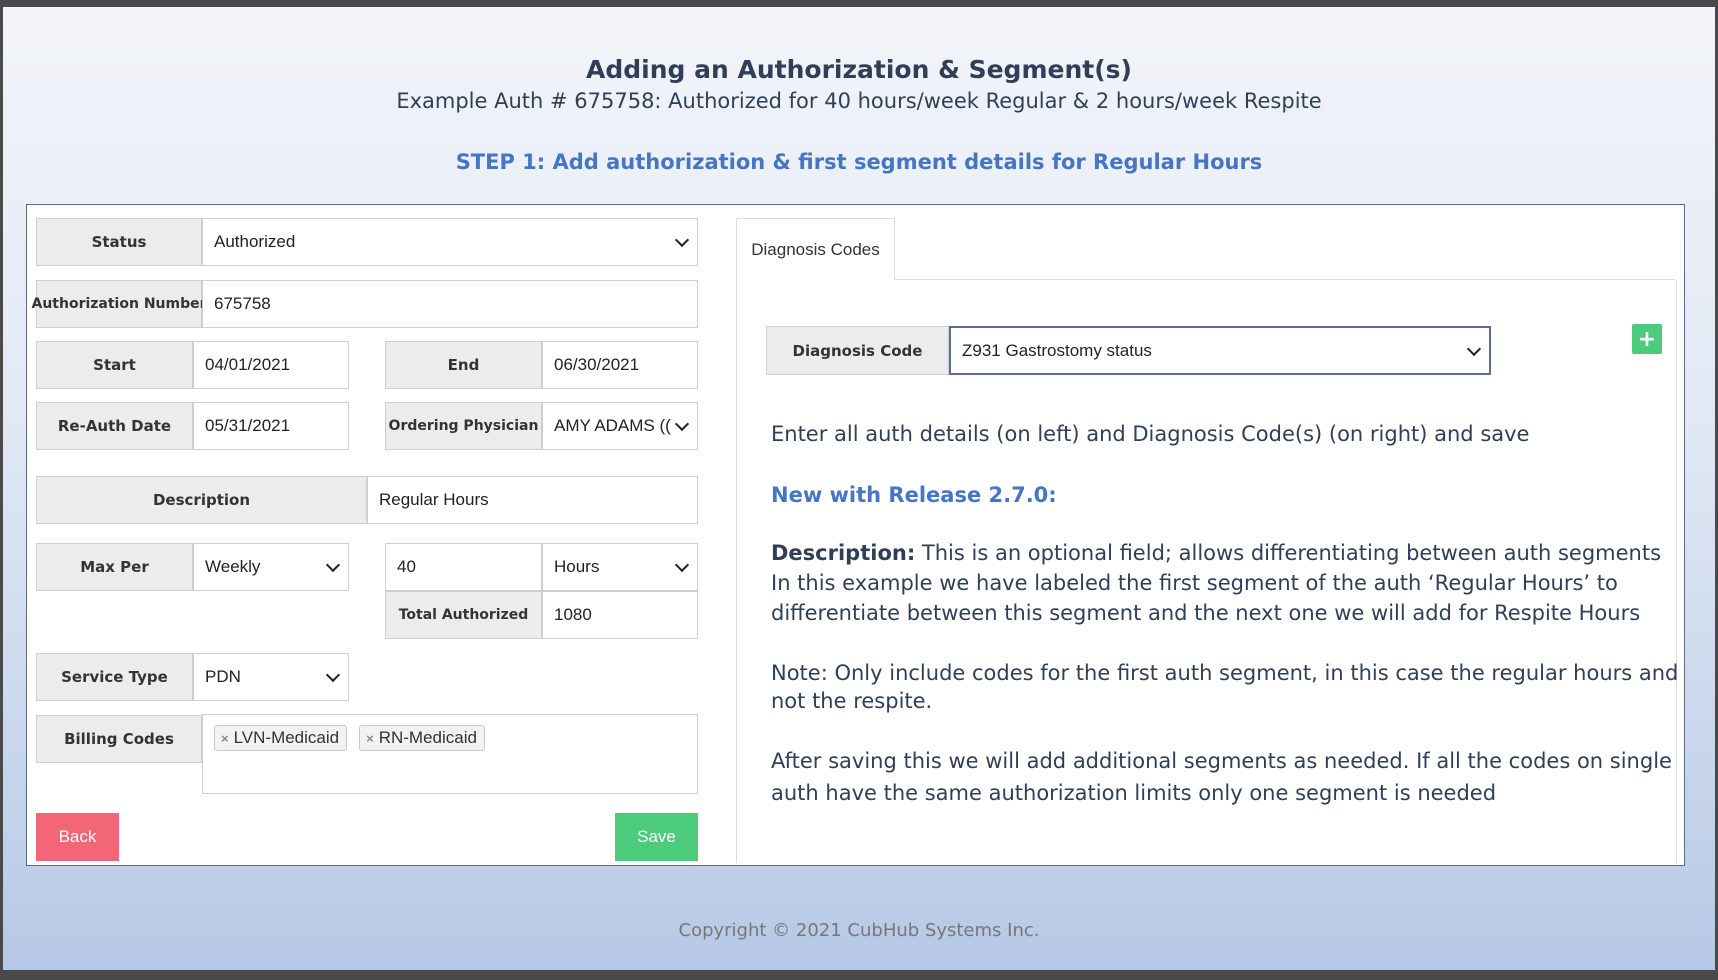 This screenshot has height=980, width=1718. I want to click on status-value: Authorized, so click(255, 241).